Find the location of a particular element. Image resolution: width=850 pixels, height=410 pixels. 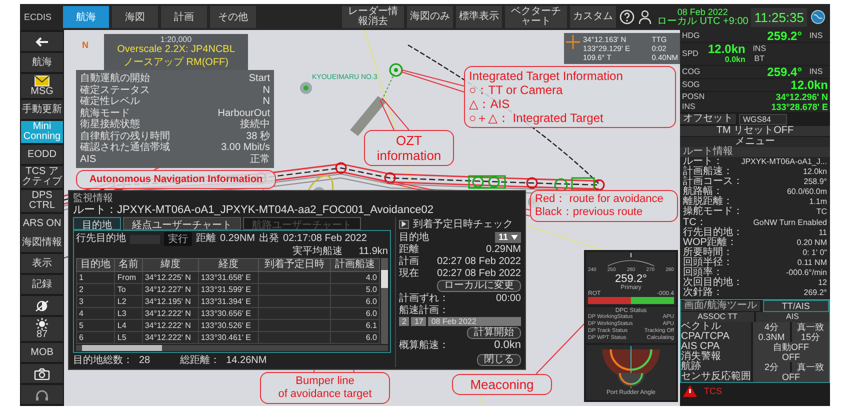

brightness-icon is located at coordinates (42, 306).